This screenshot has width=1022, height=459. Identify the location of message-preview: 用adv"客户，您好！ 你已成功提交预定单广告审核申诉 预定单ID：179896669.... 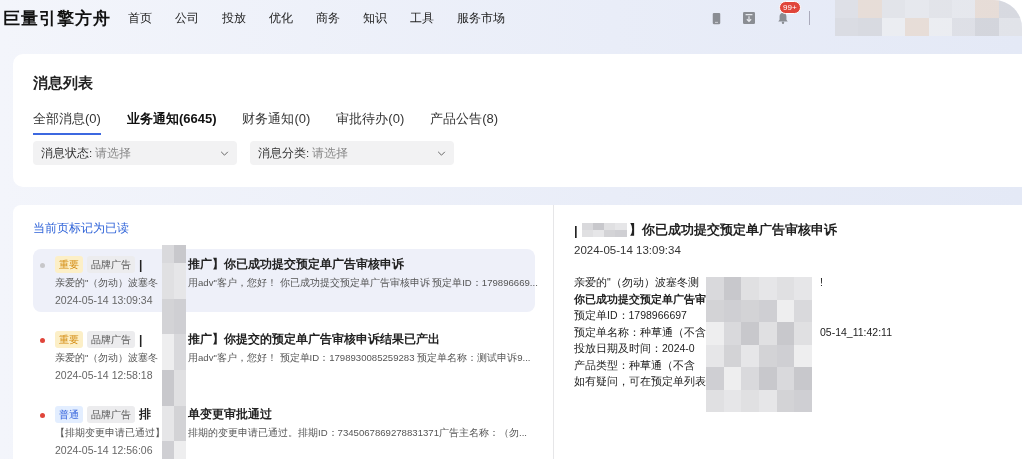
(363, 283).